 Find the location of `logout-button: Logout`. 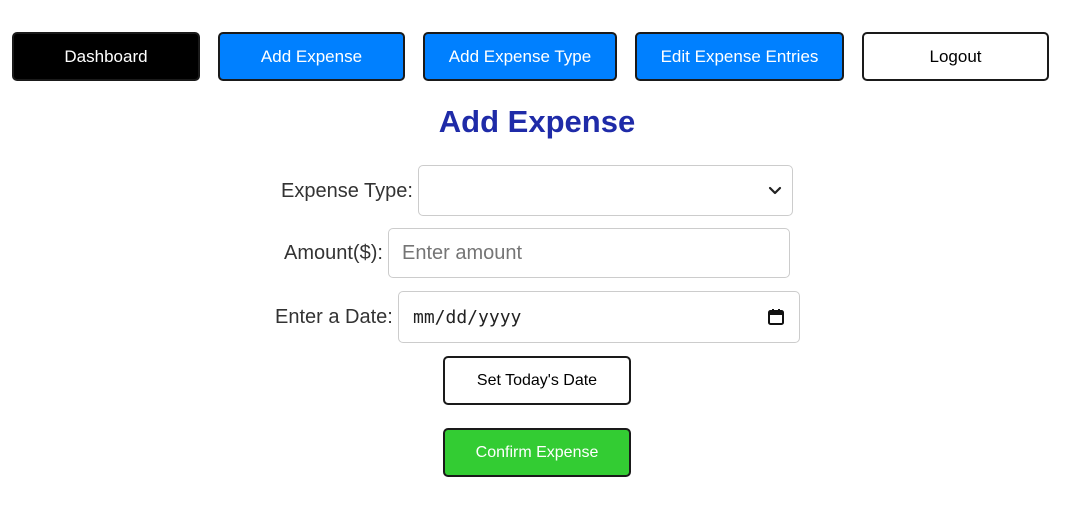

logout-button: Logout is located at coordinates (955, 56).